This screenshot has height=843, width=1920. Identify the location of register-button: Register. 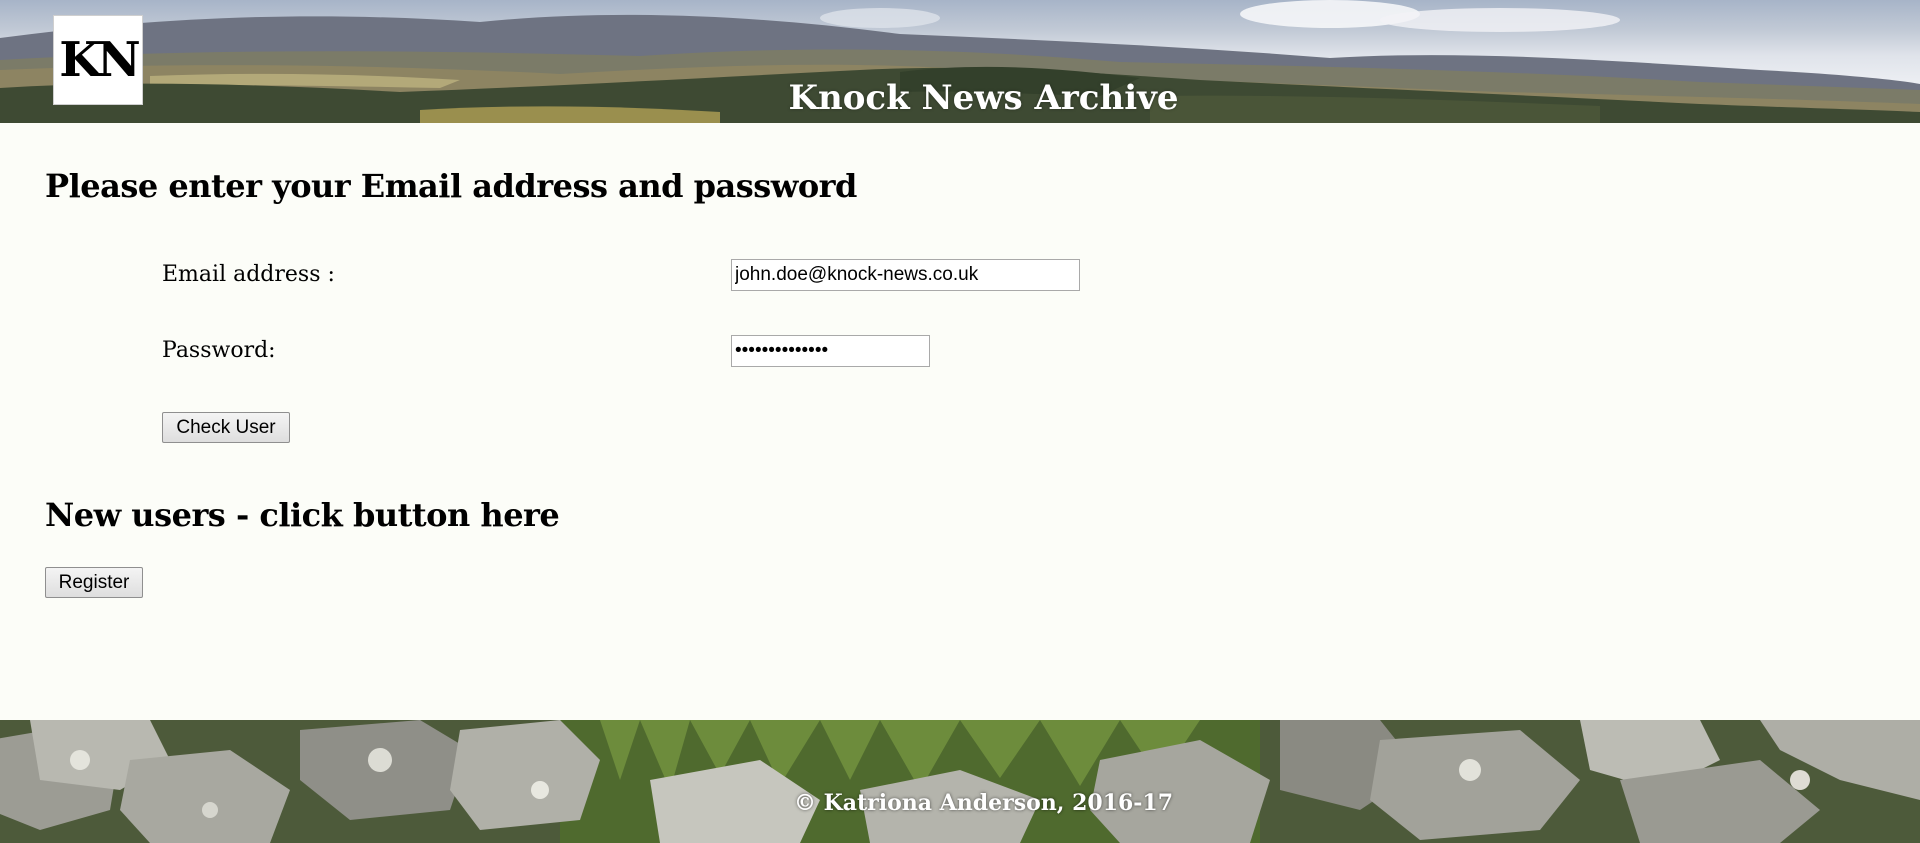
(94, 582).